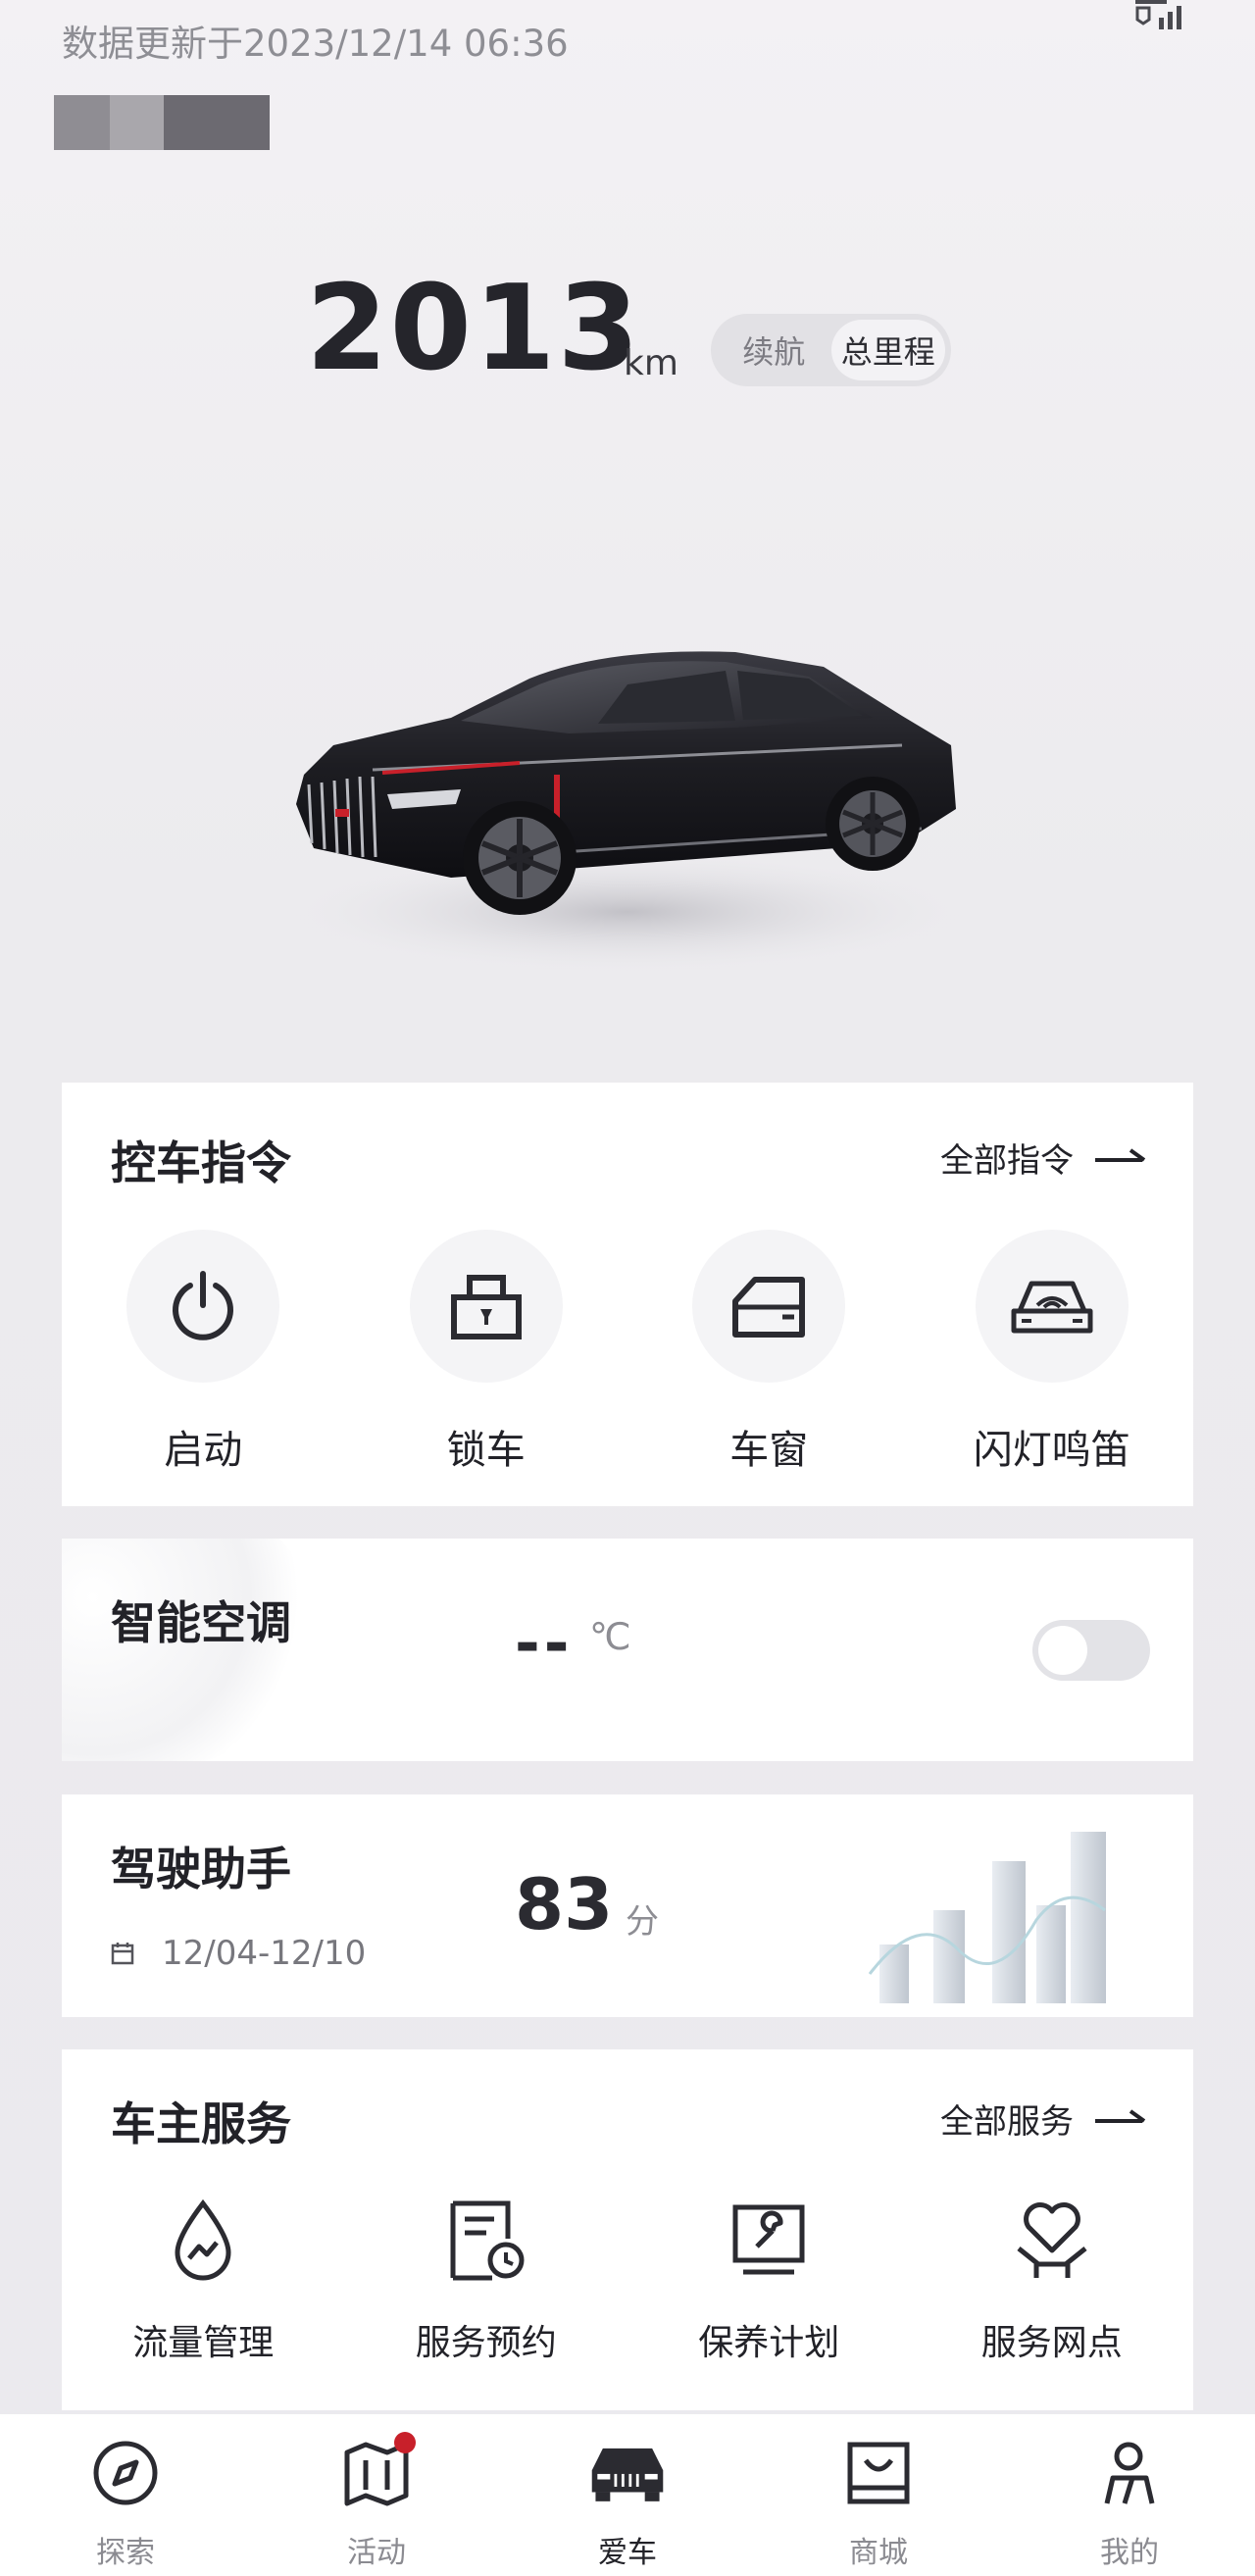 Image resolution: width=1255 pixels, height=2576 pixels. What do you see at coordinates (627, 2473) in the screenshot?
I see `car-icon` at bounding box center [627, 2473].